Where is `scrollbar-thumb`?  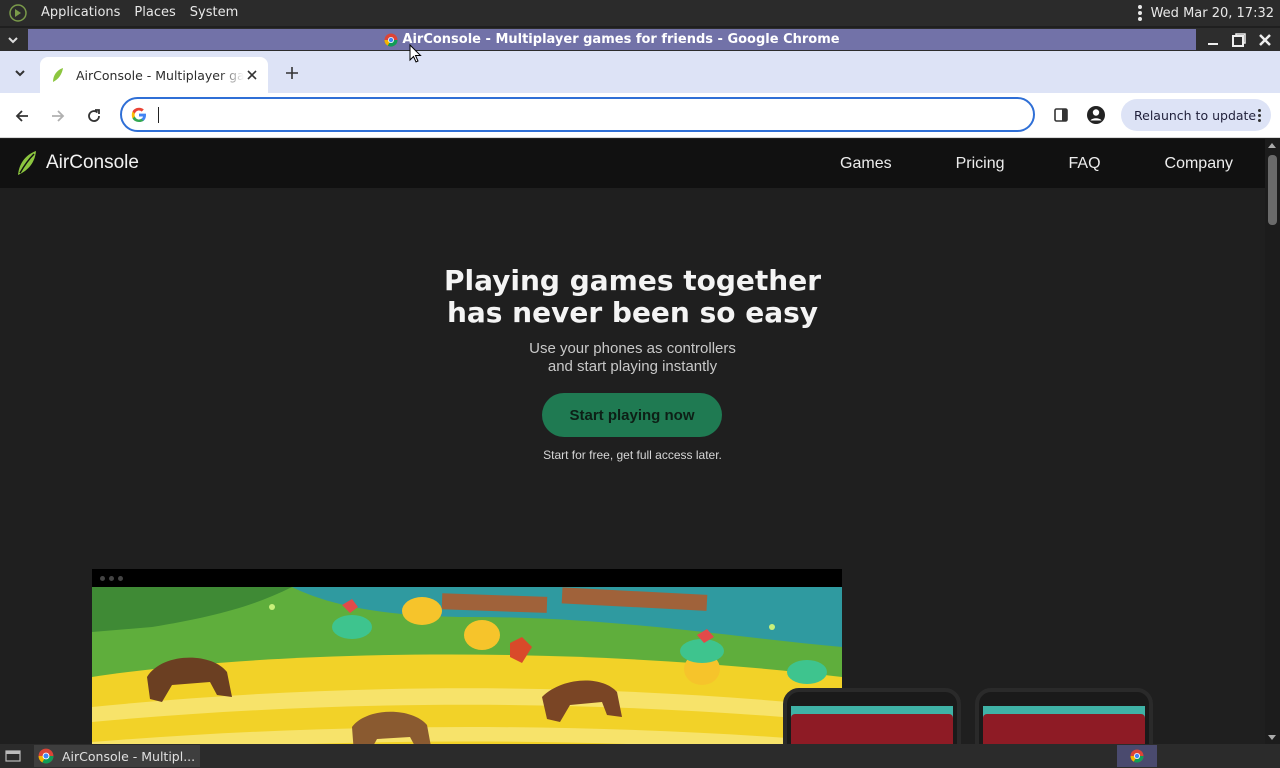
scrollbar-thumb is located at coordinates (1272, 190).